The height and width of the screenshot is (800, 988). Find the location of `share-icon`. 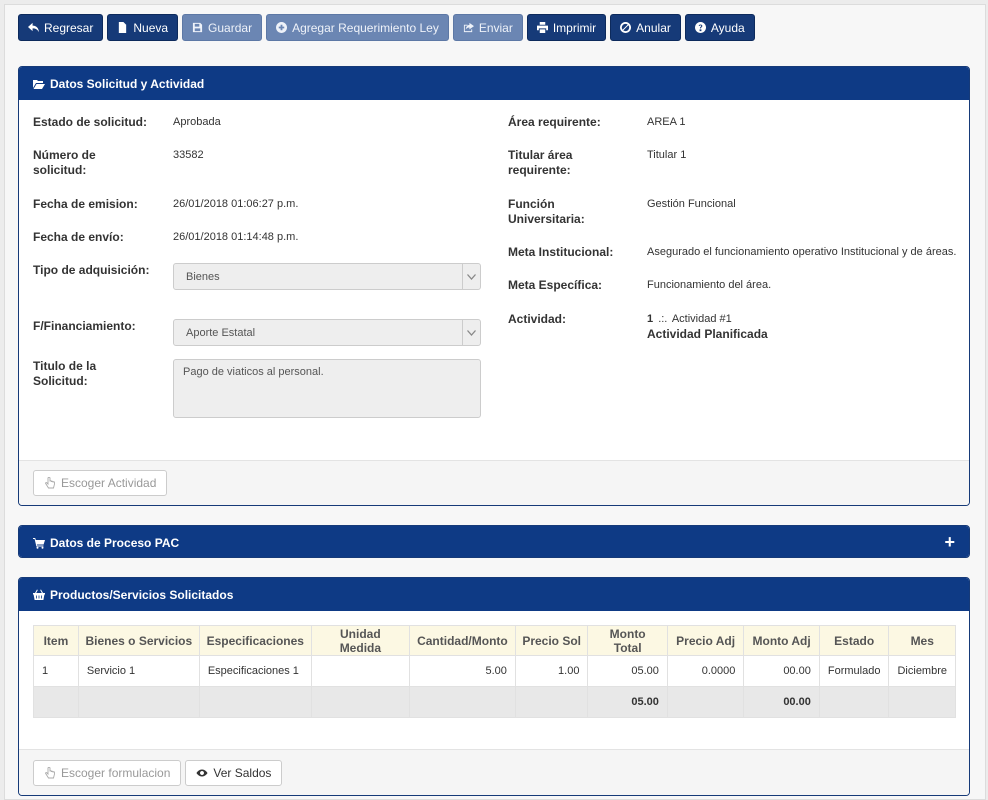

share-icon is located at coordinates (468, 27).